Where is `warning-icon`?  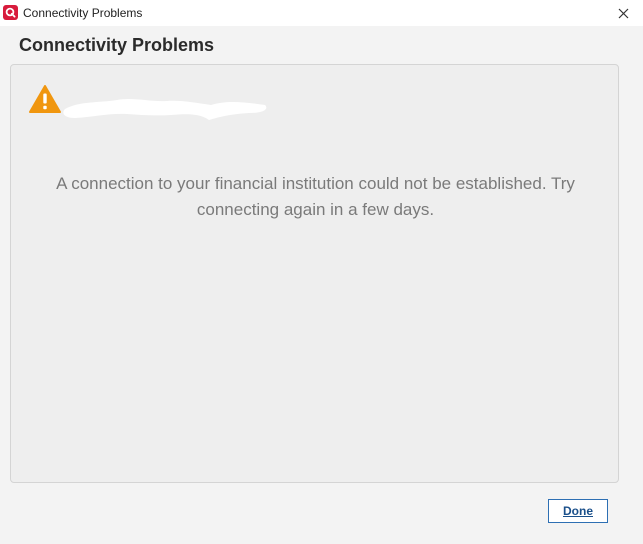
warning-icon is located at coordinates (45, 99).